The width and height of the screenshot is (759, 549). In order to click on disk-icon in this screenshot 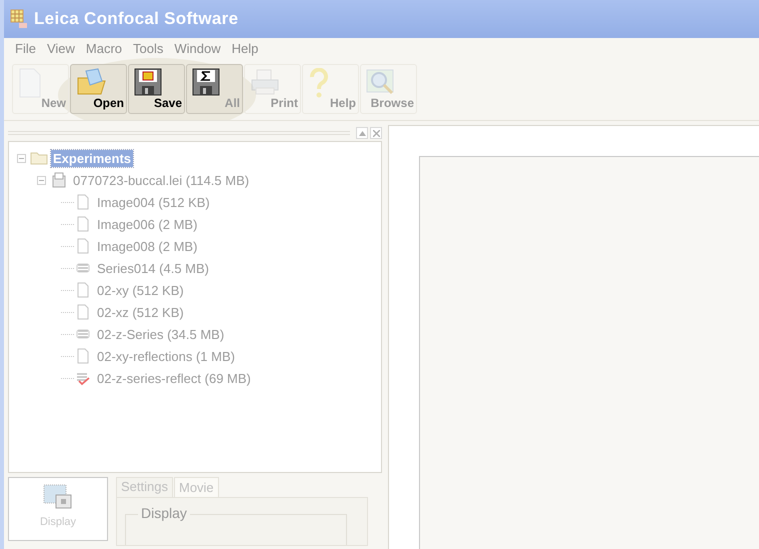, I will do `click(59, 180)`.